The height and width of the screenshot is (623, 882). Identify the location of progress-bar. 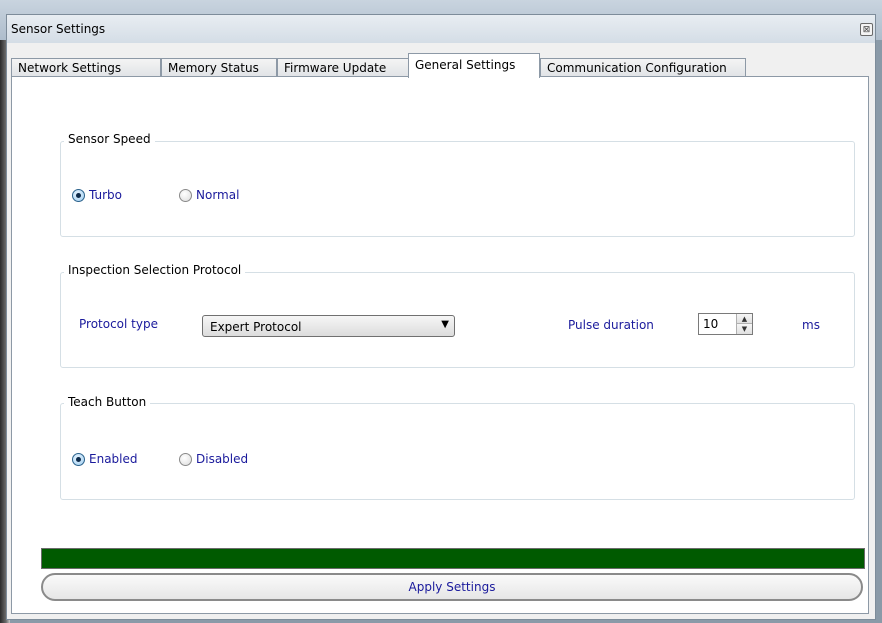
(453, 558).